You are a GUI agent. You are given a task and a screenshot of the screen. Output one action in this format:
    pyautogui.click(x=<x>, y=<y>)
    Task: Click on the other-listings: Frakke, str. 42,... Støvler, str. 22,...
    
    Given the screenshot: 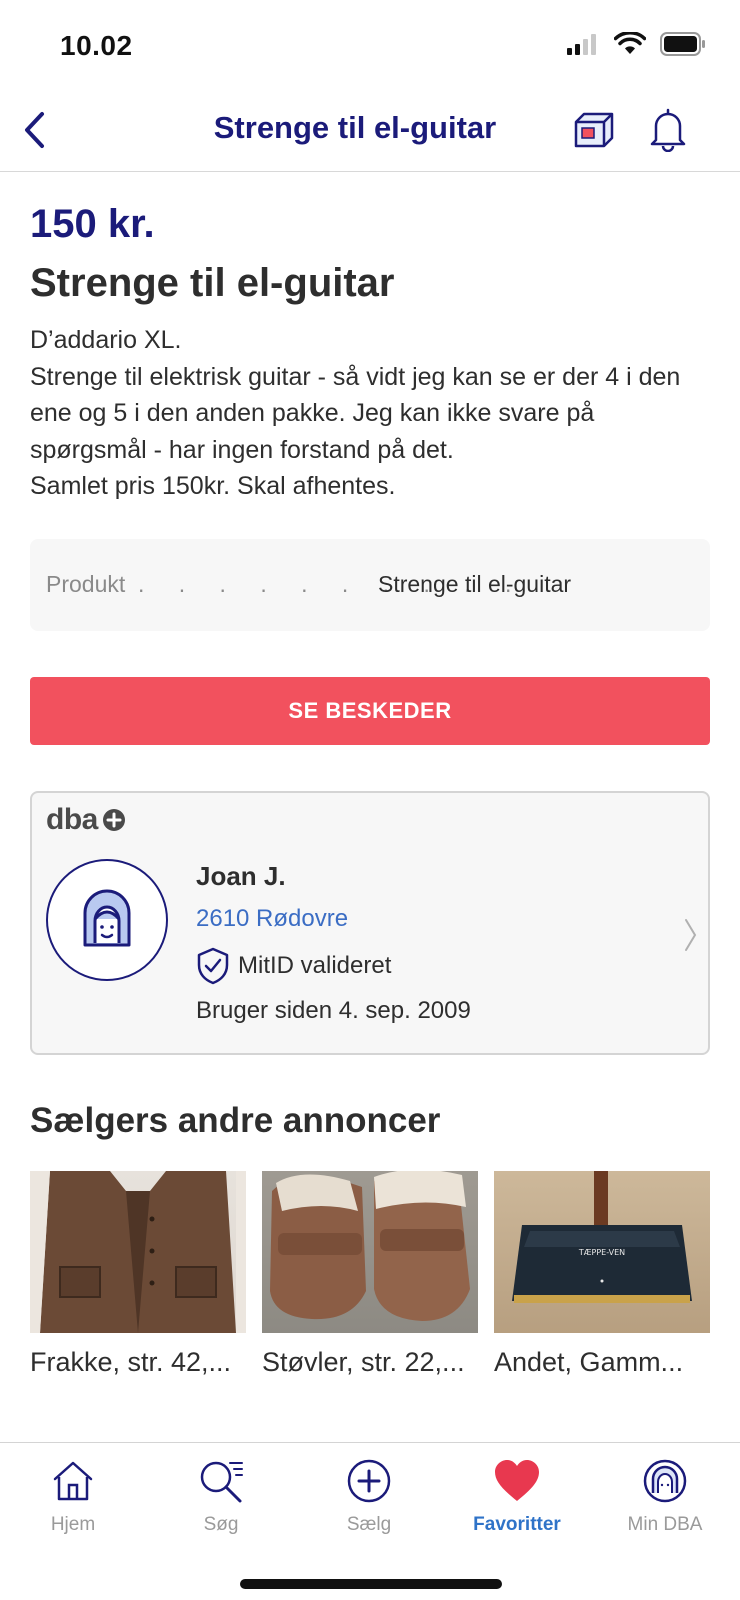 What is the action you would take?
    pyautogui.click(x=375, y=1274)
    